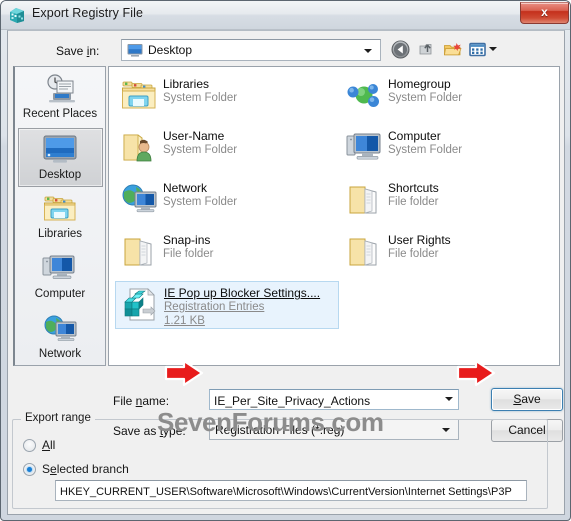  What do you see at coordinates (419, 240) in the screenshot?
I see `item-name: User Rights` at bounding box center [419, 240].